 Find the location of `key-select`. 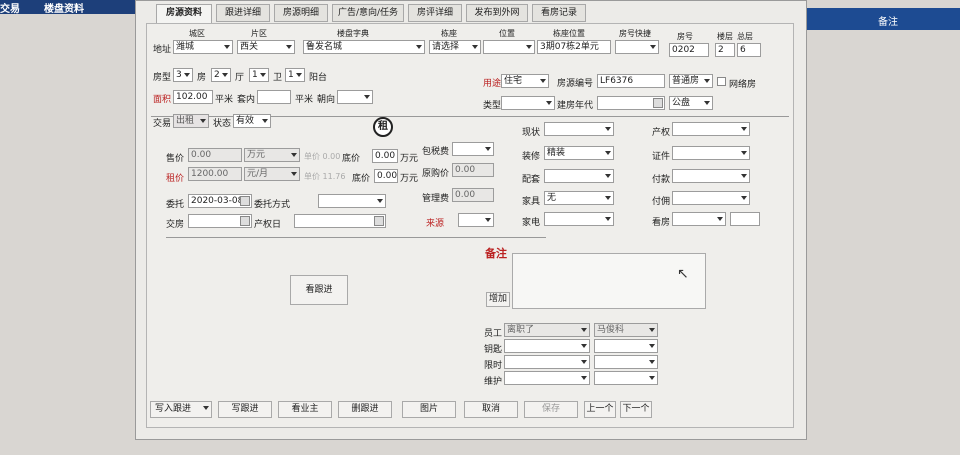

key-select is located at coordinates (547, 346).